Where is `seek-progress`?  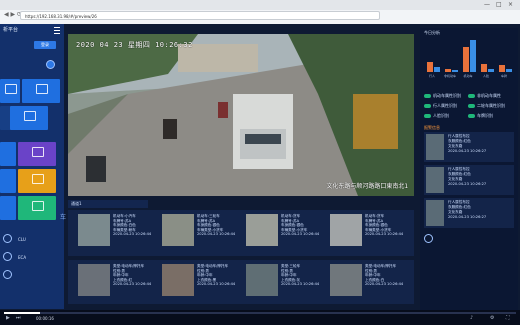
seek-progress is located at coordinates (22, 313).